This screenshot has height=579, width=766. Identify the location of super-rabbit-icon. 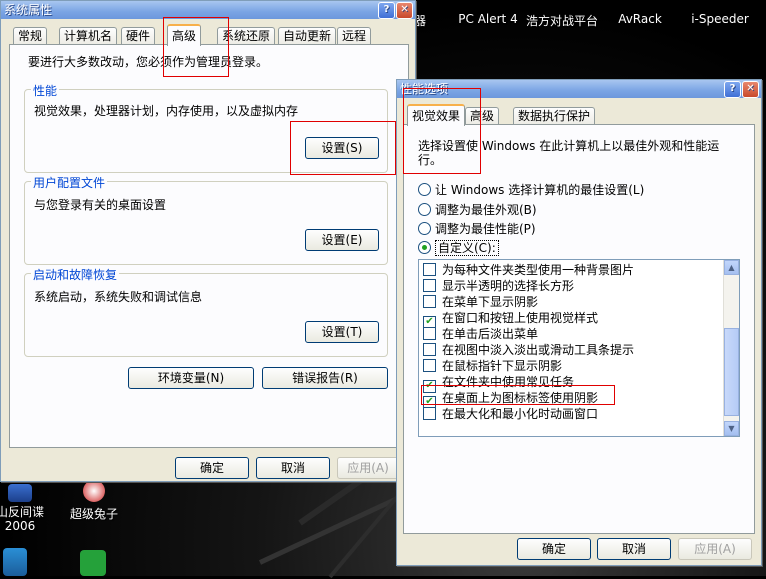
(94, 491).